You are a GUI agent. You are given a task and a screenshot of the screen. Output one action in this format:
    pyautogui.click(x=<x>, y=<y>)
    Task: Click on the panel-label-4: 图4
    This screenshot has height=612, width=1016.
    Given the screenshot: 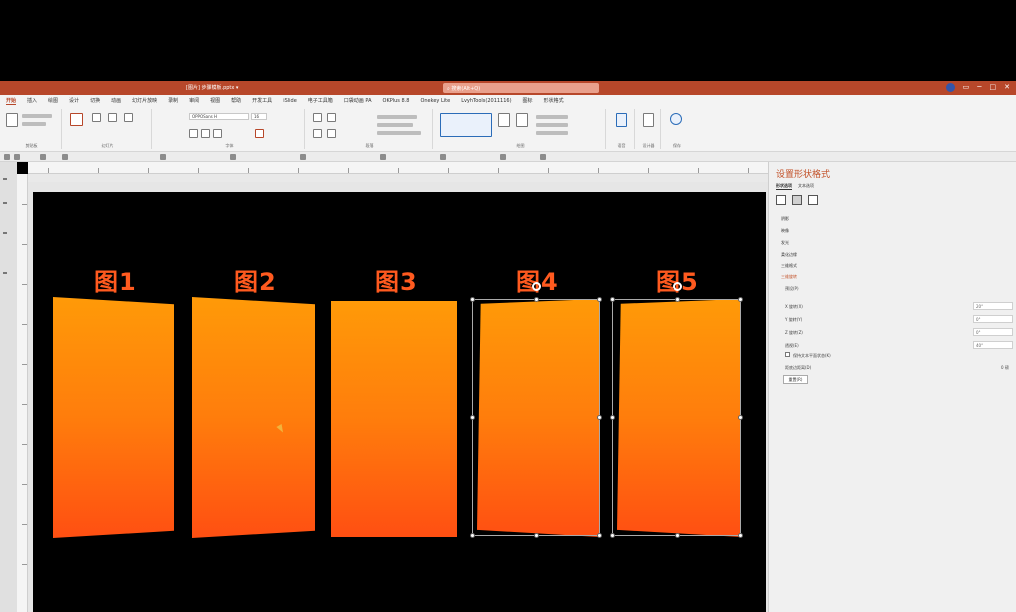 What is the action you would take?
    pyautogui.click(x=537, y=279)
    